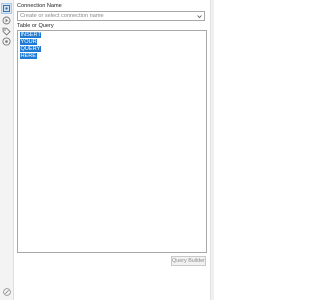  What do you see at coordinates (6, 20) in the screenshot?
I see `play-icon` at bounding box center [6, 20].